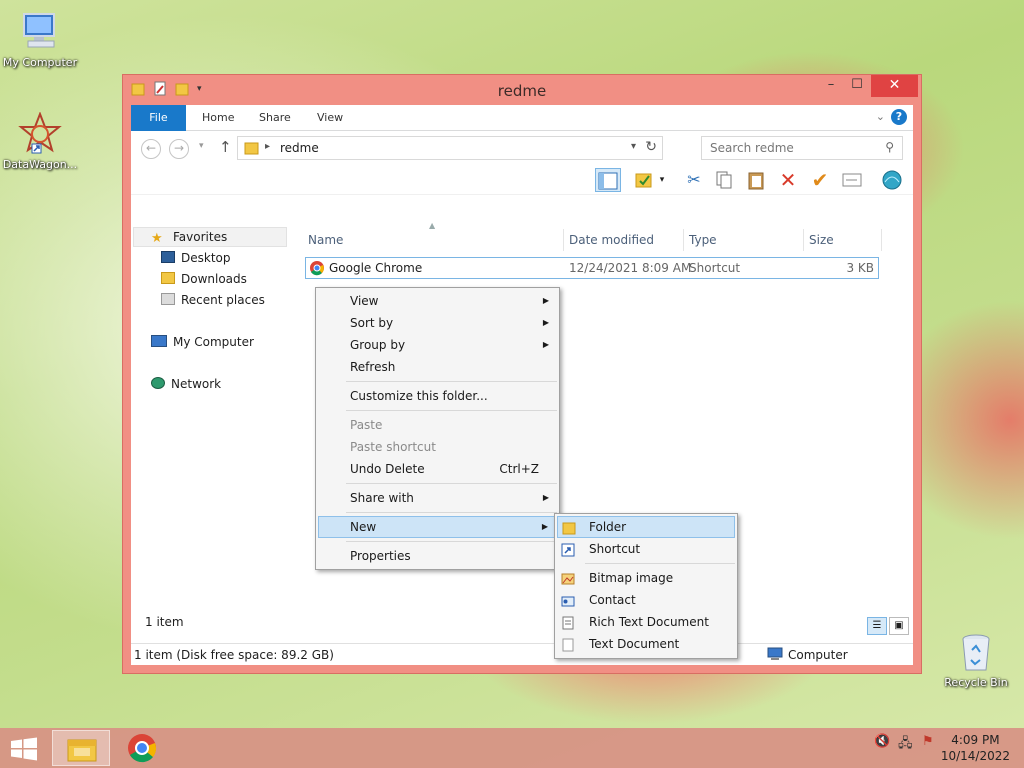 The image size is (1024, 768). What do you see at coordinates (437, 527) in the screenshot?
I see `menu-item-new: New ▶` at bounding box center [437, 527].